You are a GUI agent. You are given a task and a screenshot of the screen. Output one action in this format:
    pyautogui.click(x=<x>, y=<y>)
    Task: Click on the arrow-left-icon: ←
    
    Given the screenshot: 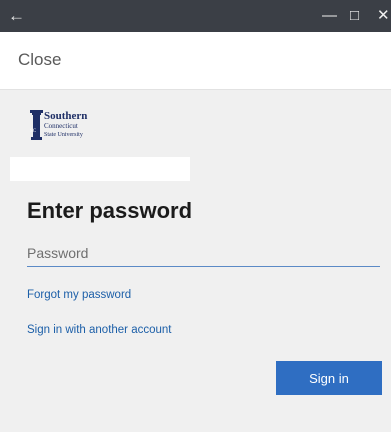 What is the action you would take?
    pyautogui.click(x=16, y=16)
    